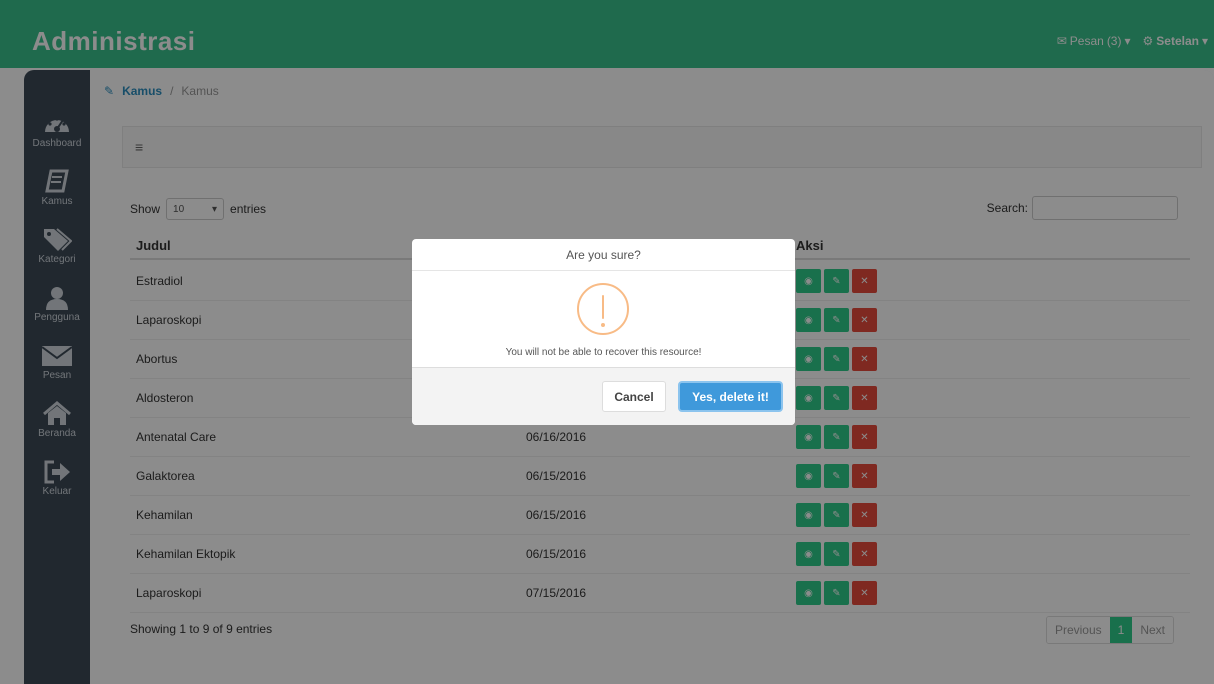  What do you see at coordinates (730, 396) in the screenshot?
I see `confirm-delete-button: Yes, delete it!` at bounding box center [730, 396].